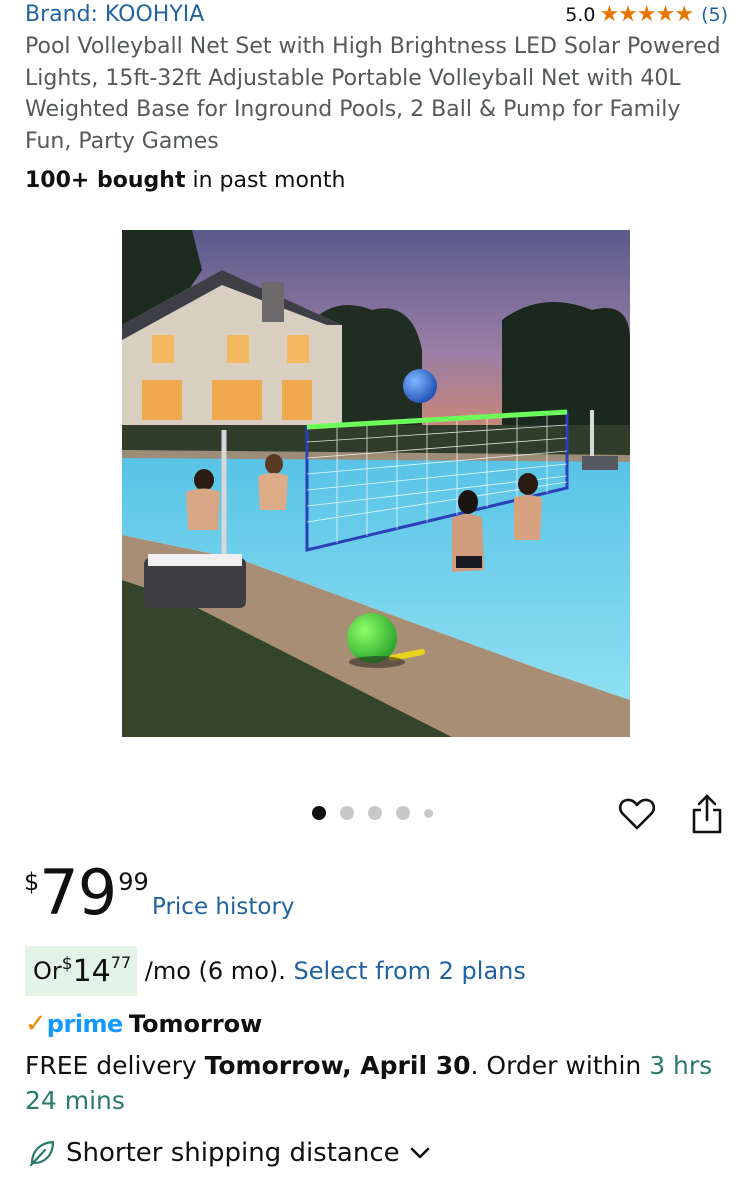  I want to click on bought-in-past-month: 100+ bought in past month, so click(185, 180).